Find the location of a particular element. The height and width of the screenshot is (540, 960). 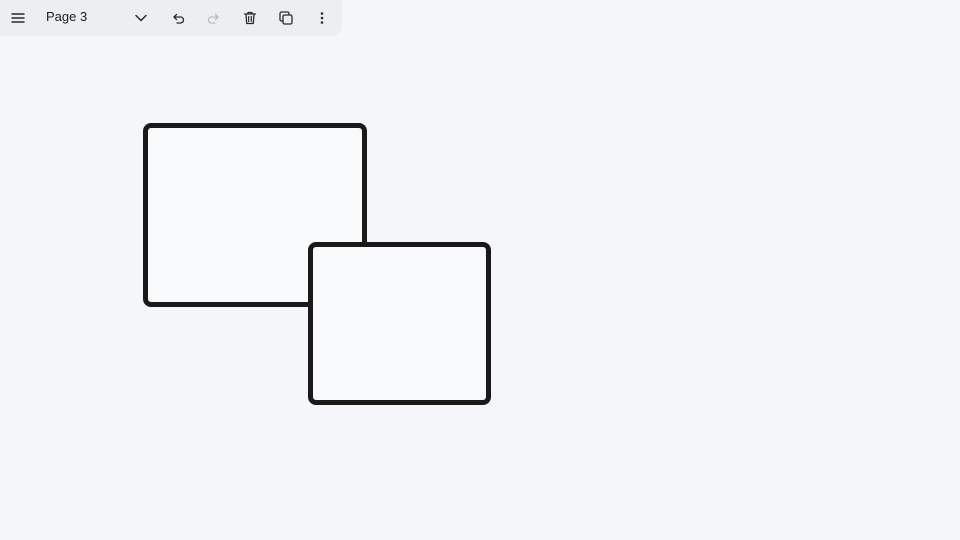

chevron-down-icon is located at coordinates (141, 18).